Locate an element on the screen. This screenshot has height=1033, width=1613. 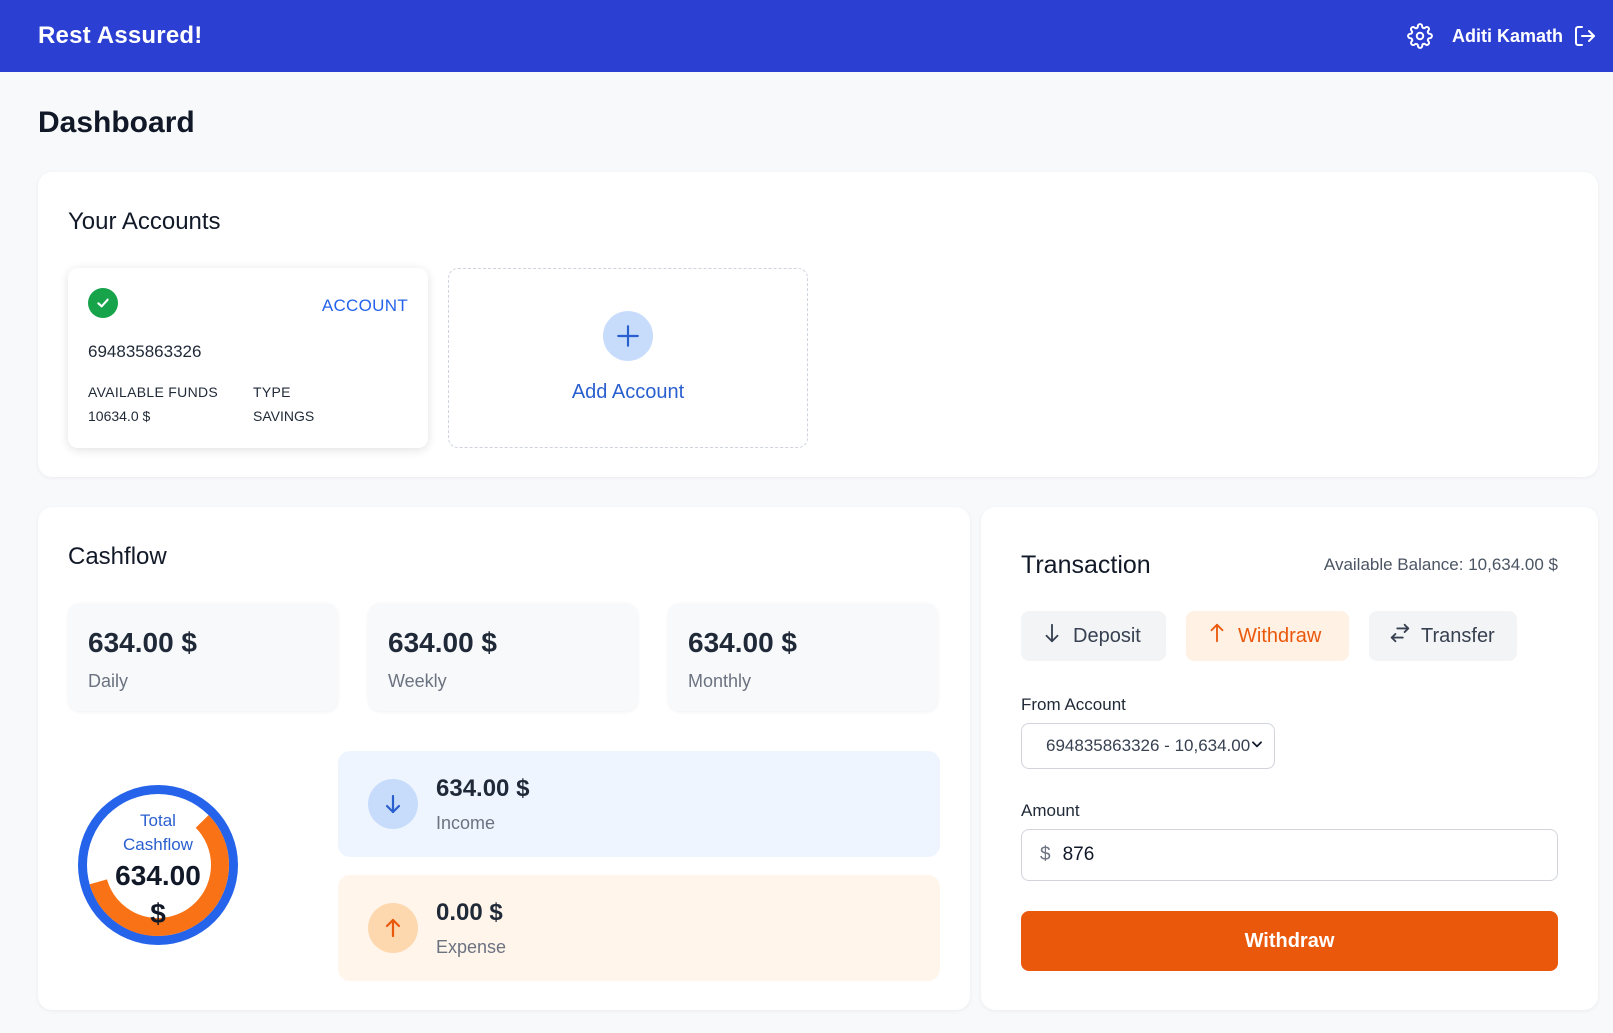
amount-field: $ is located at coordinates (1289, 855).